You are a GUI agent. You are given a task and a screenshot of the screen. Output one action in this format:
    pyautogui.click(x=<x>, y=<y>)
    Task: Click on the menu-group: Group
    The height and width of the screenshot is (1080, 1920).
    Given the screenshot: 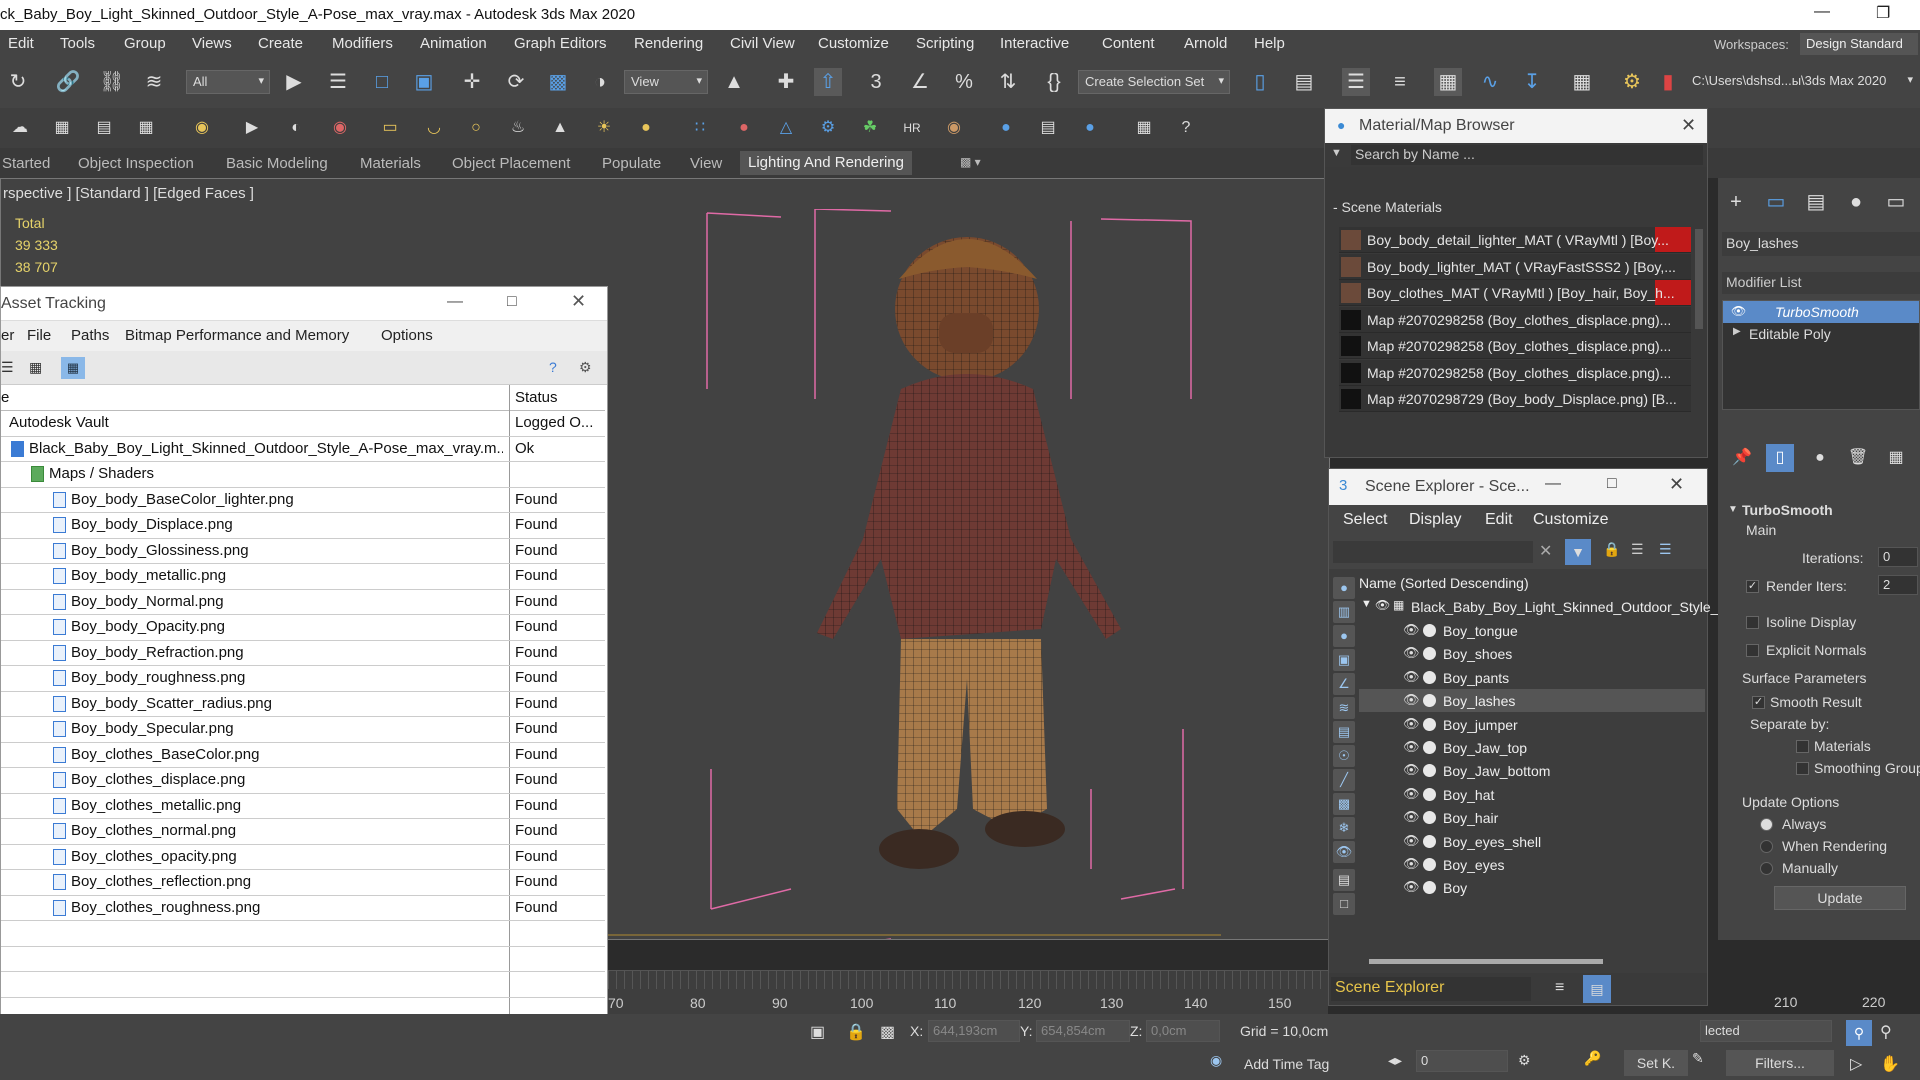 What is the action you would take?
    pyautogui.click(x=145, y=43)
    